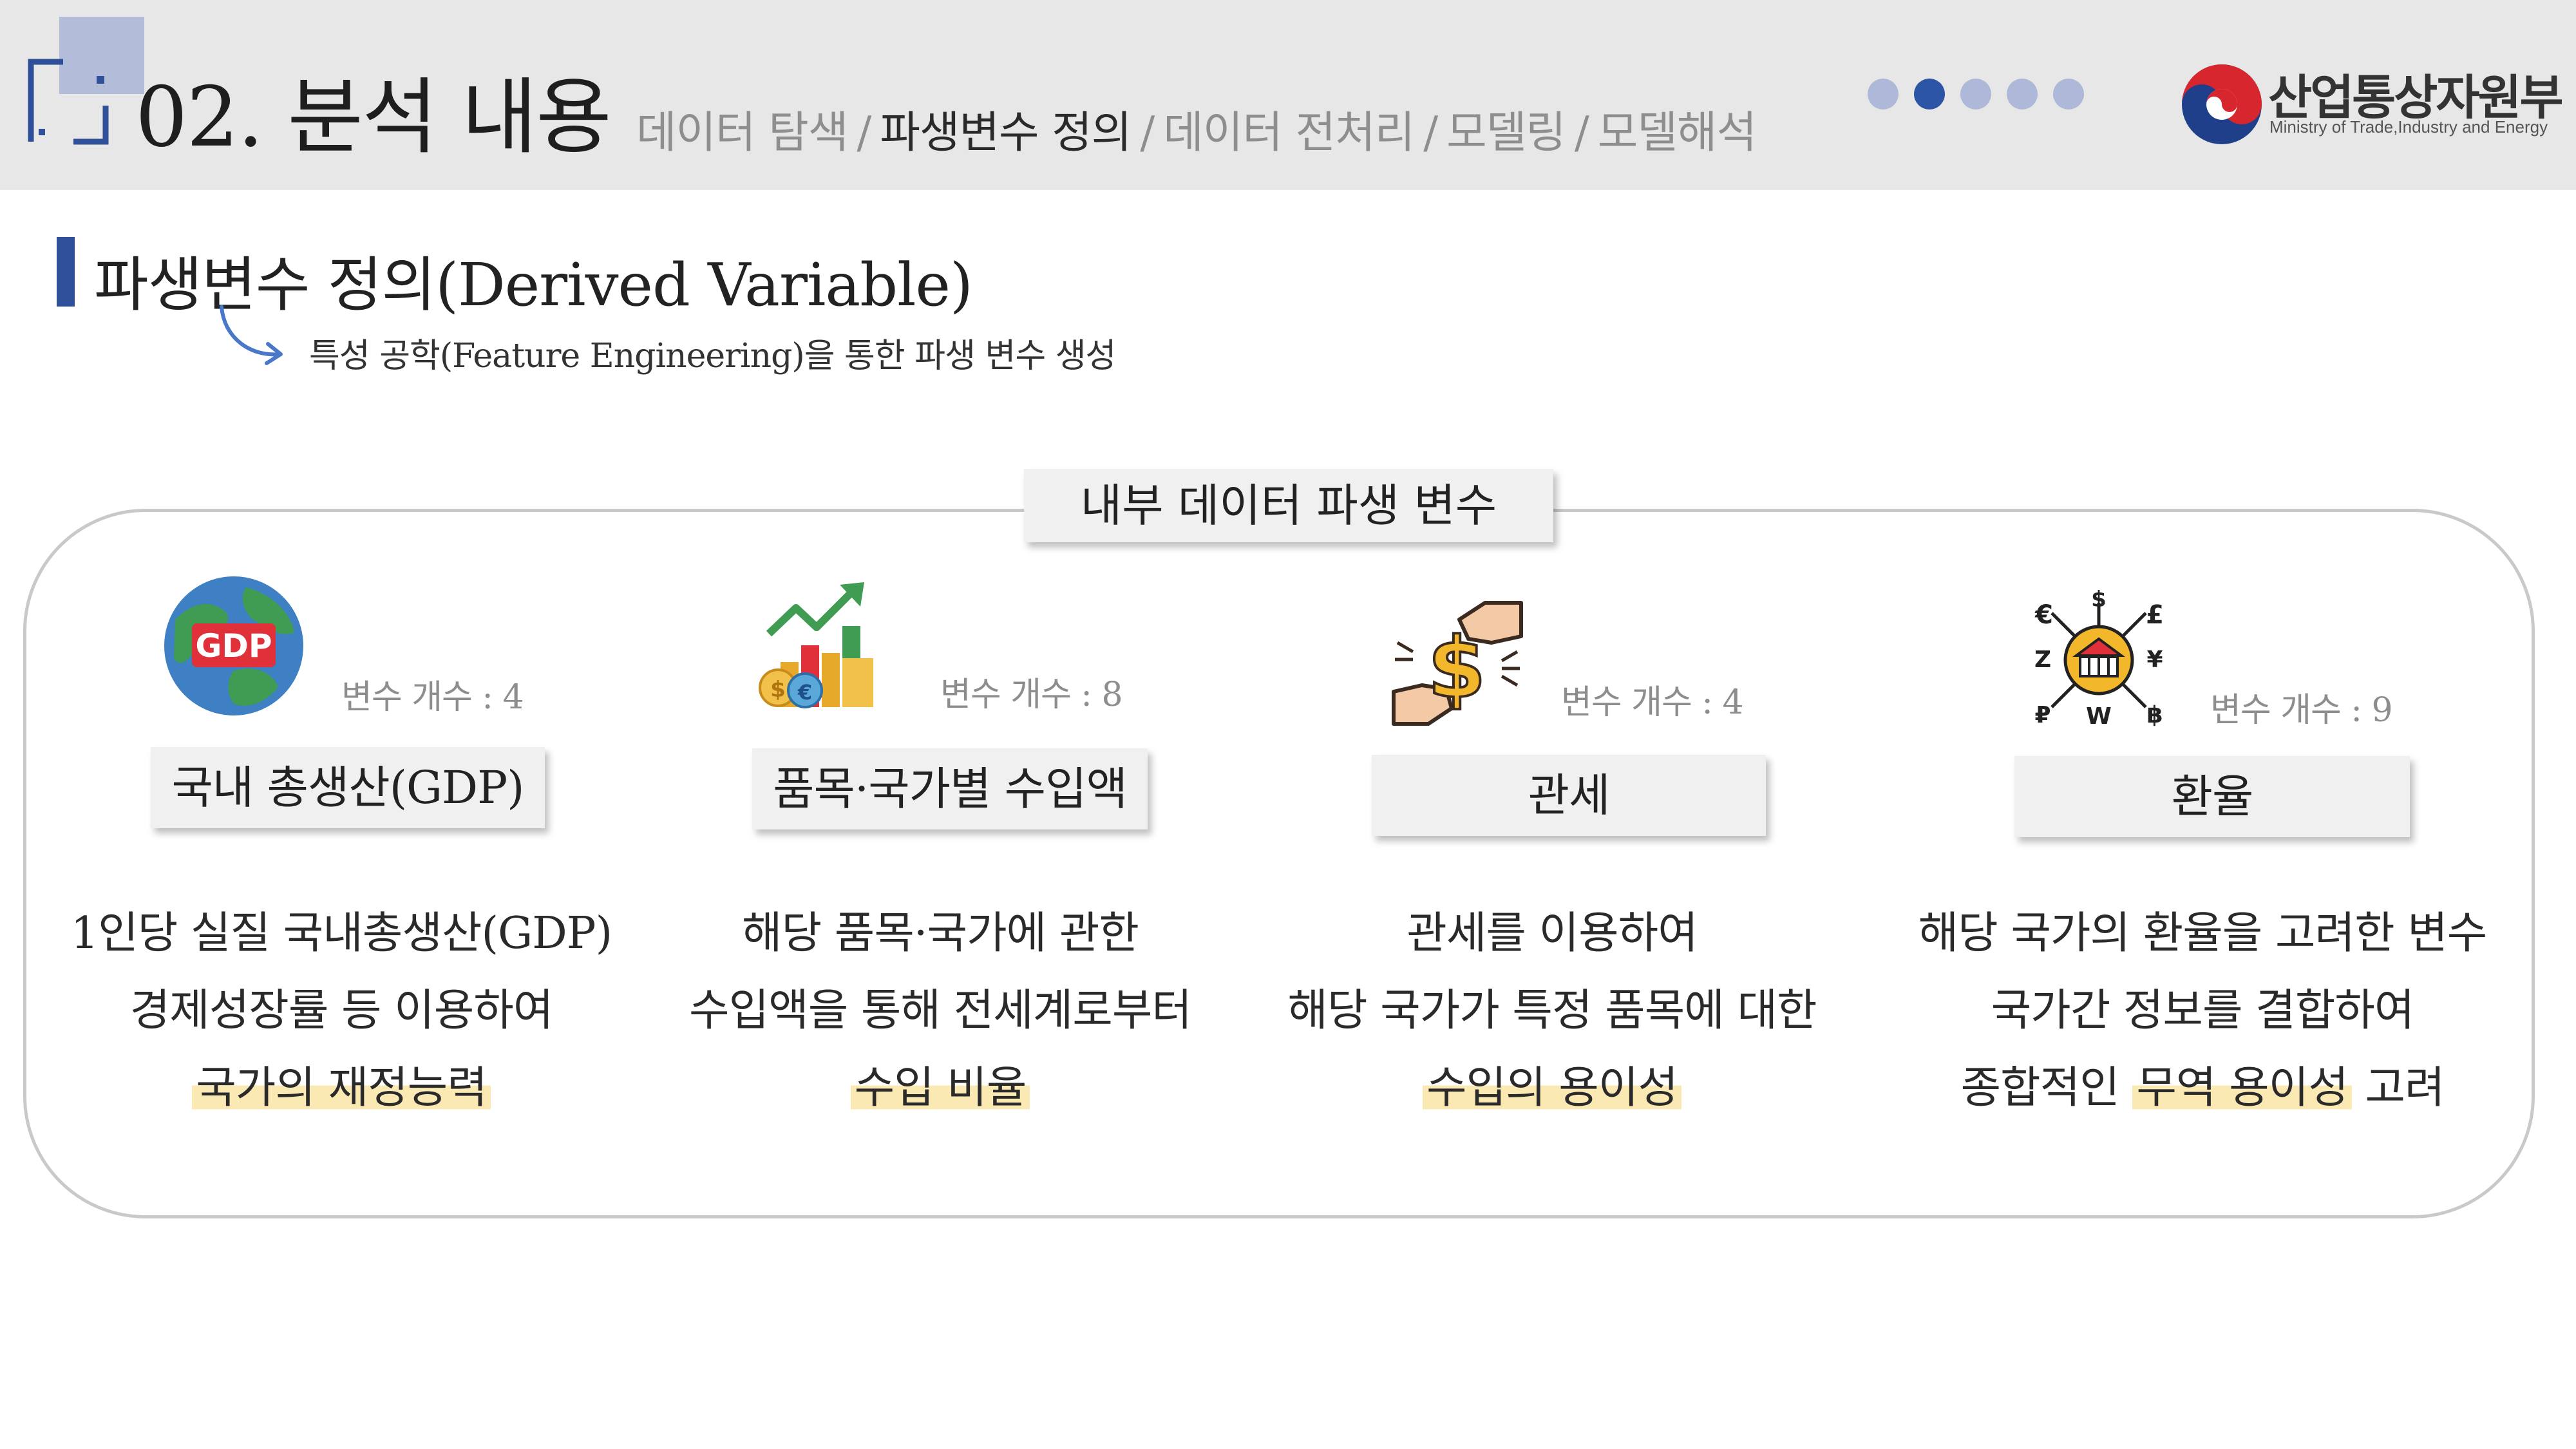 The image size is (2576, 1449). What do you see at coordinates (2301, 711) in the screenshot?
I see `variable-count: 변수 개수 : 9` at bounding box center [2301, 711].